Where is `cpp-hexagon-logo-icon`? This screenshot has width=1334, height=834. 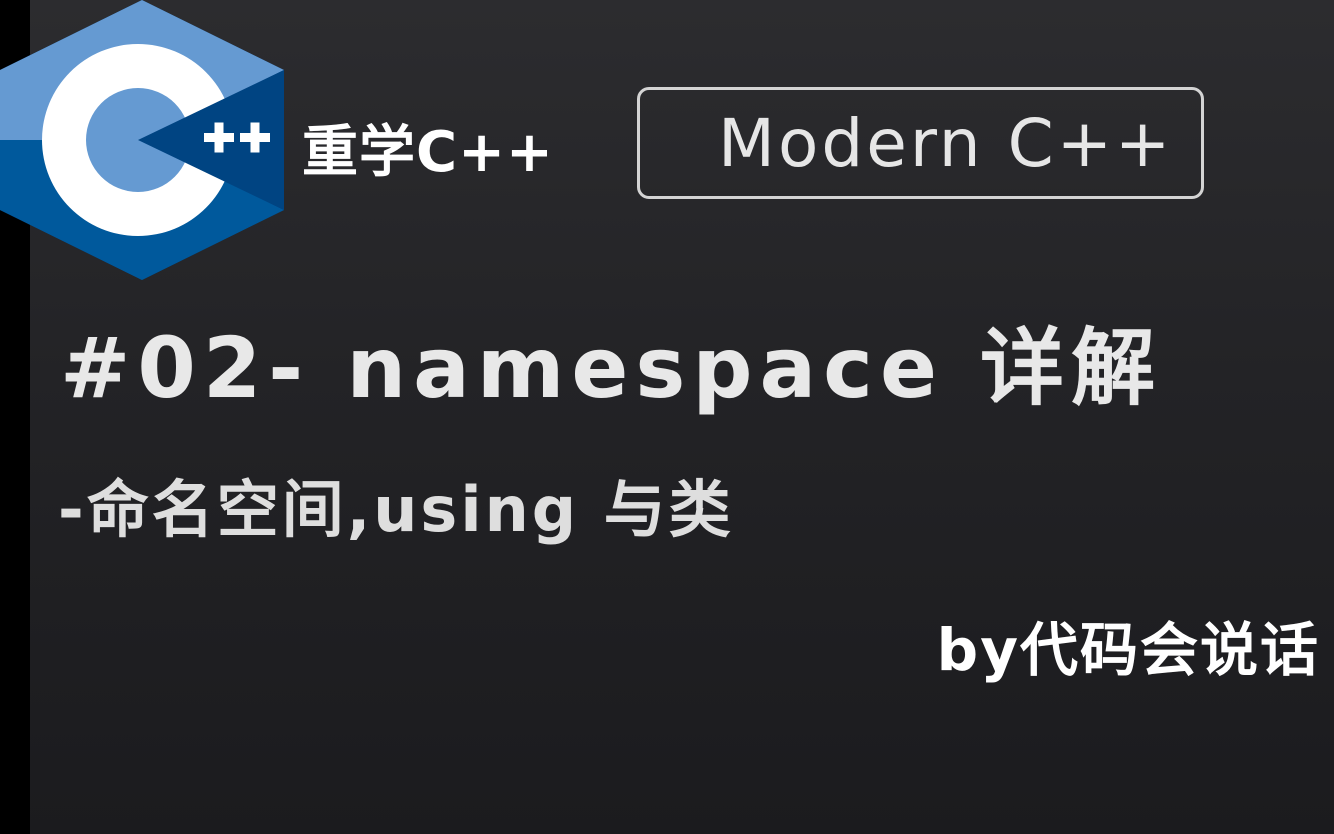
cpp-hexagon-logo-icon is located at coordinates (142, 140).